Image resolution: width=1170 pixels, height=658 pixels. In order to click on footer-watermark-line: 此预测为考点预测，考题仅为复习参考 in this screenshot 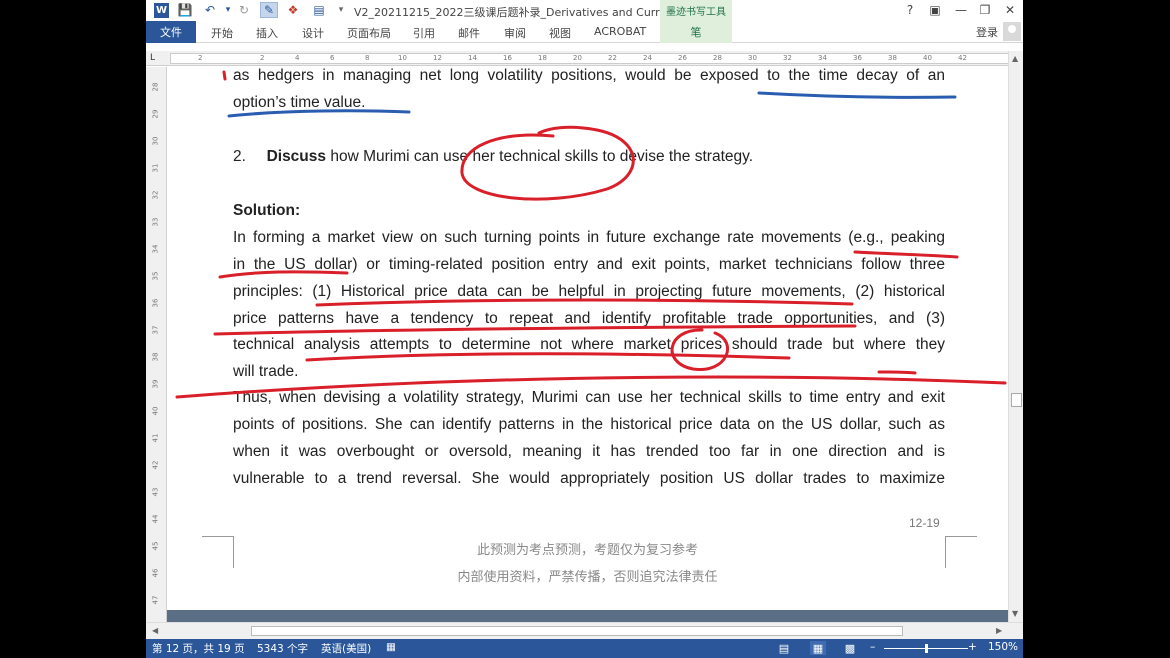, I will do `click(587, 550)`.